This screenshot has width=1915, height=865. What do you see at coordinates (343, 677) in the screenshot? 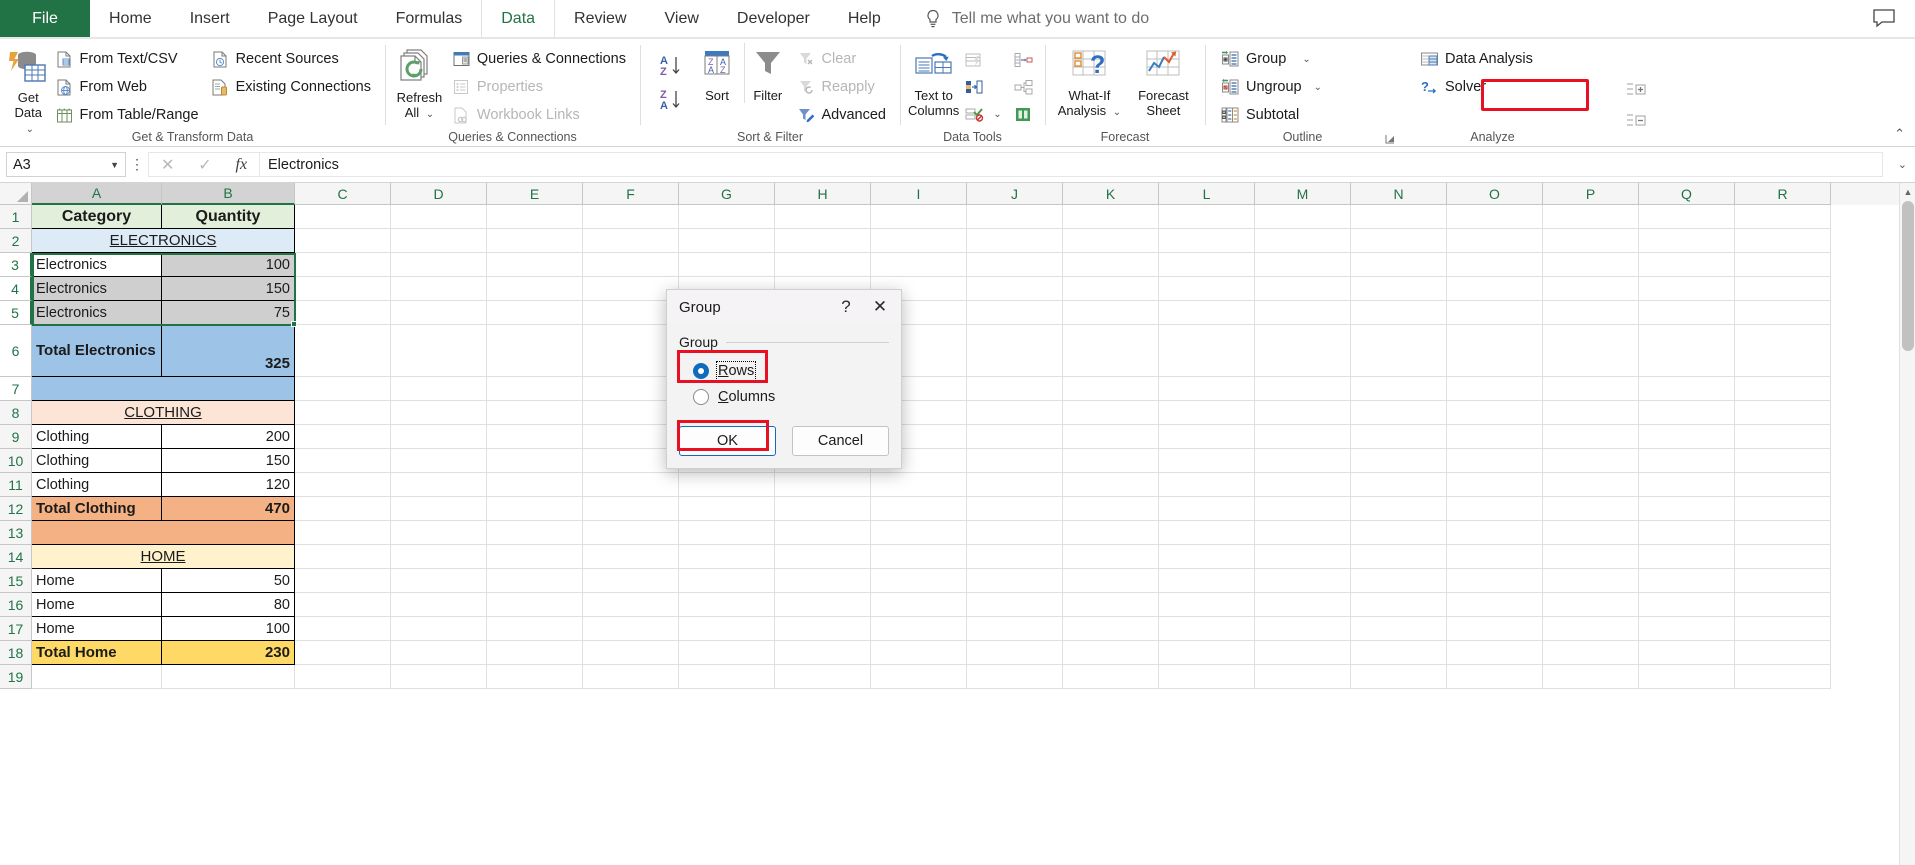
I see `cell-C19` at bounding box center [343, 677].